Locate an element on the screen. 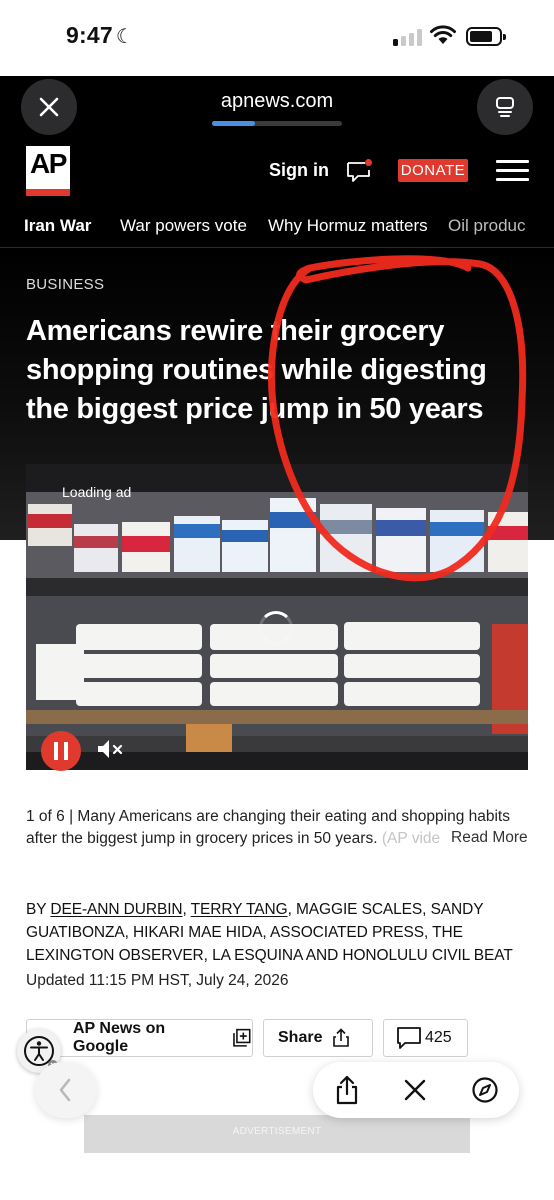  comment-icon is located at coordinates (409, 1038).